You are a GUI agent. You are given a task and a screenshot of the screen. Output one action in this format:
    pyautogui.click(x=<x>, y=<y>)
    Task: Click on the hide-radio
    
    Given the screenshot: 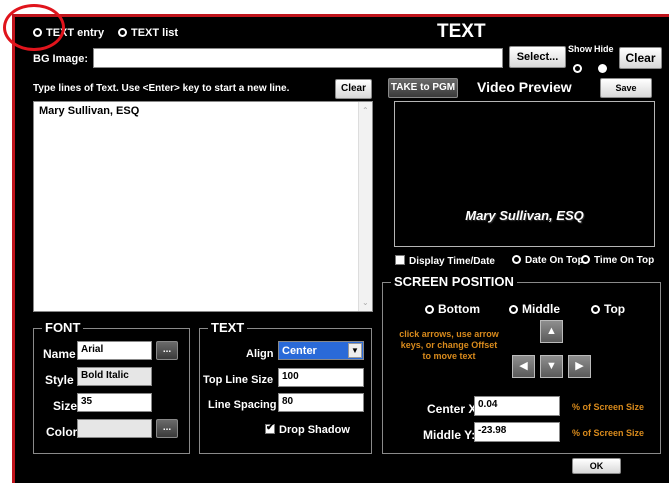 What is the action you would take?
    pyautogui.click(x=604, y=68)
    